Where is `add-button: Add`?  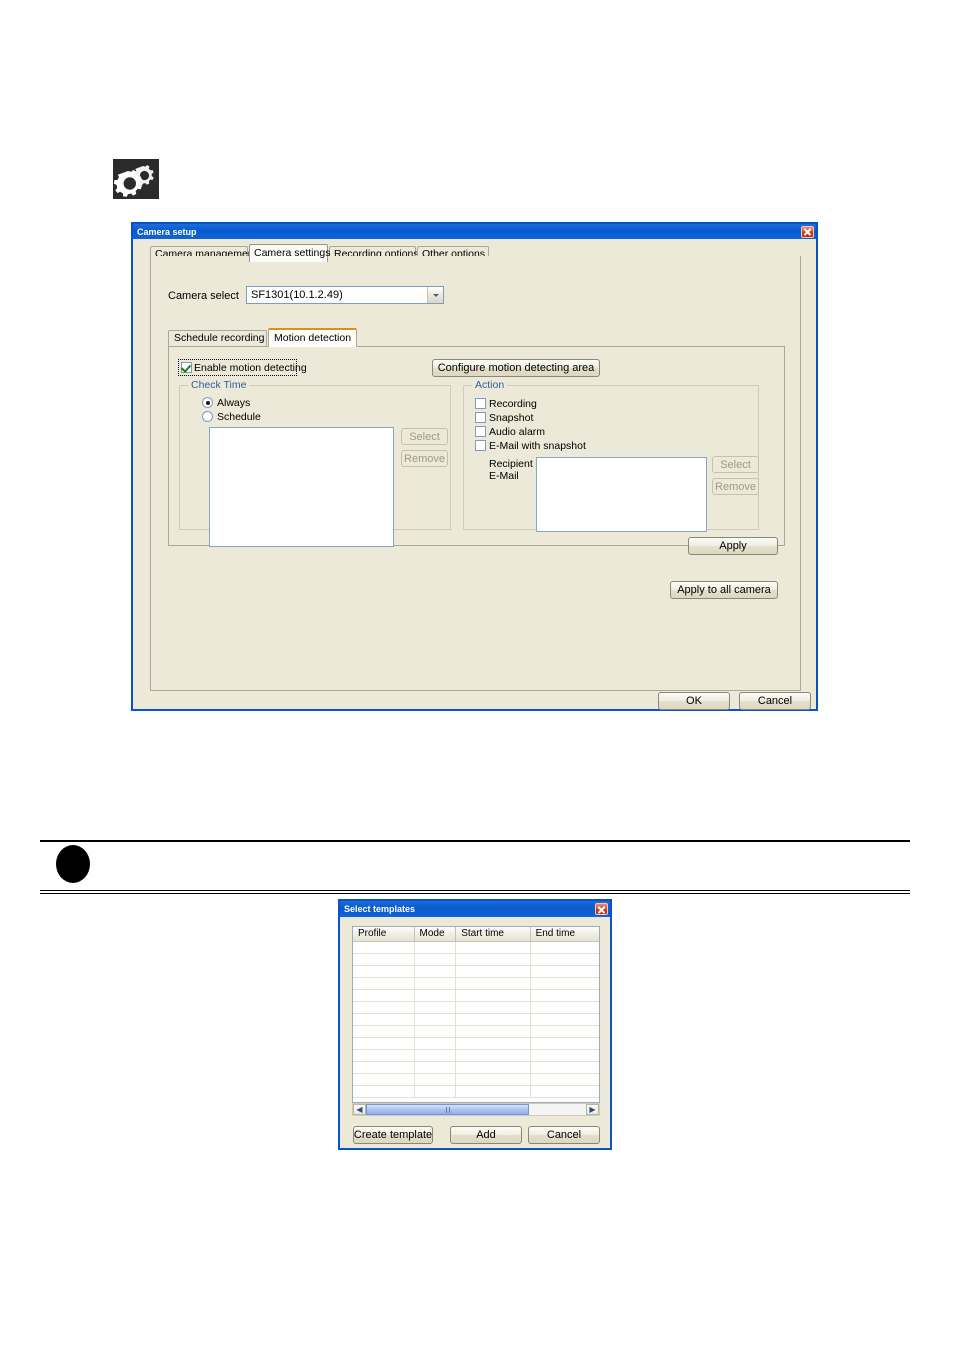
add-button: Add is located at coordinates (486, 1135).